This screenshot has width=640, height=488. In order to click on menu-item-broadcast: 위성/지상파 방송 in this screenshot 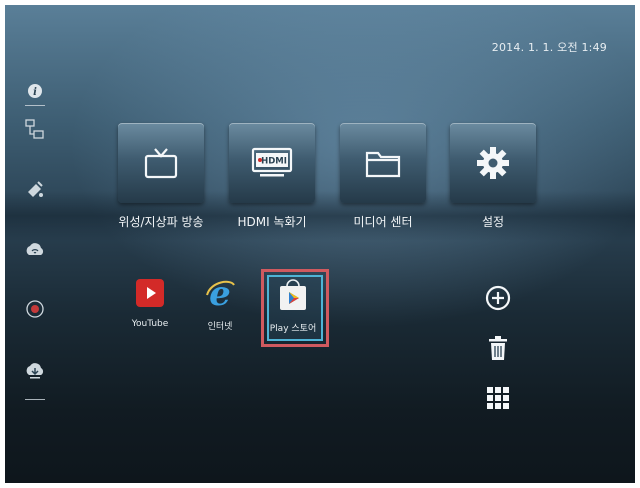, I will do `click(161, 176)`.